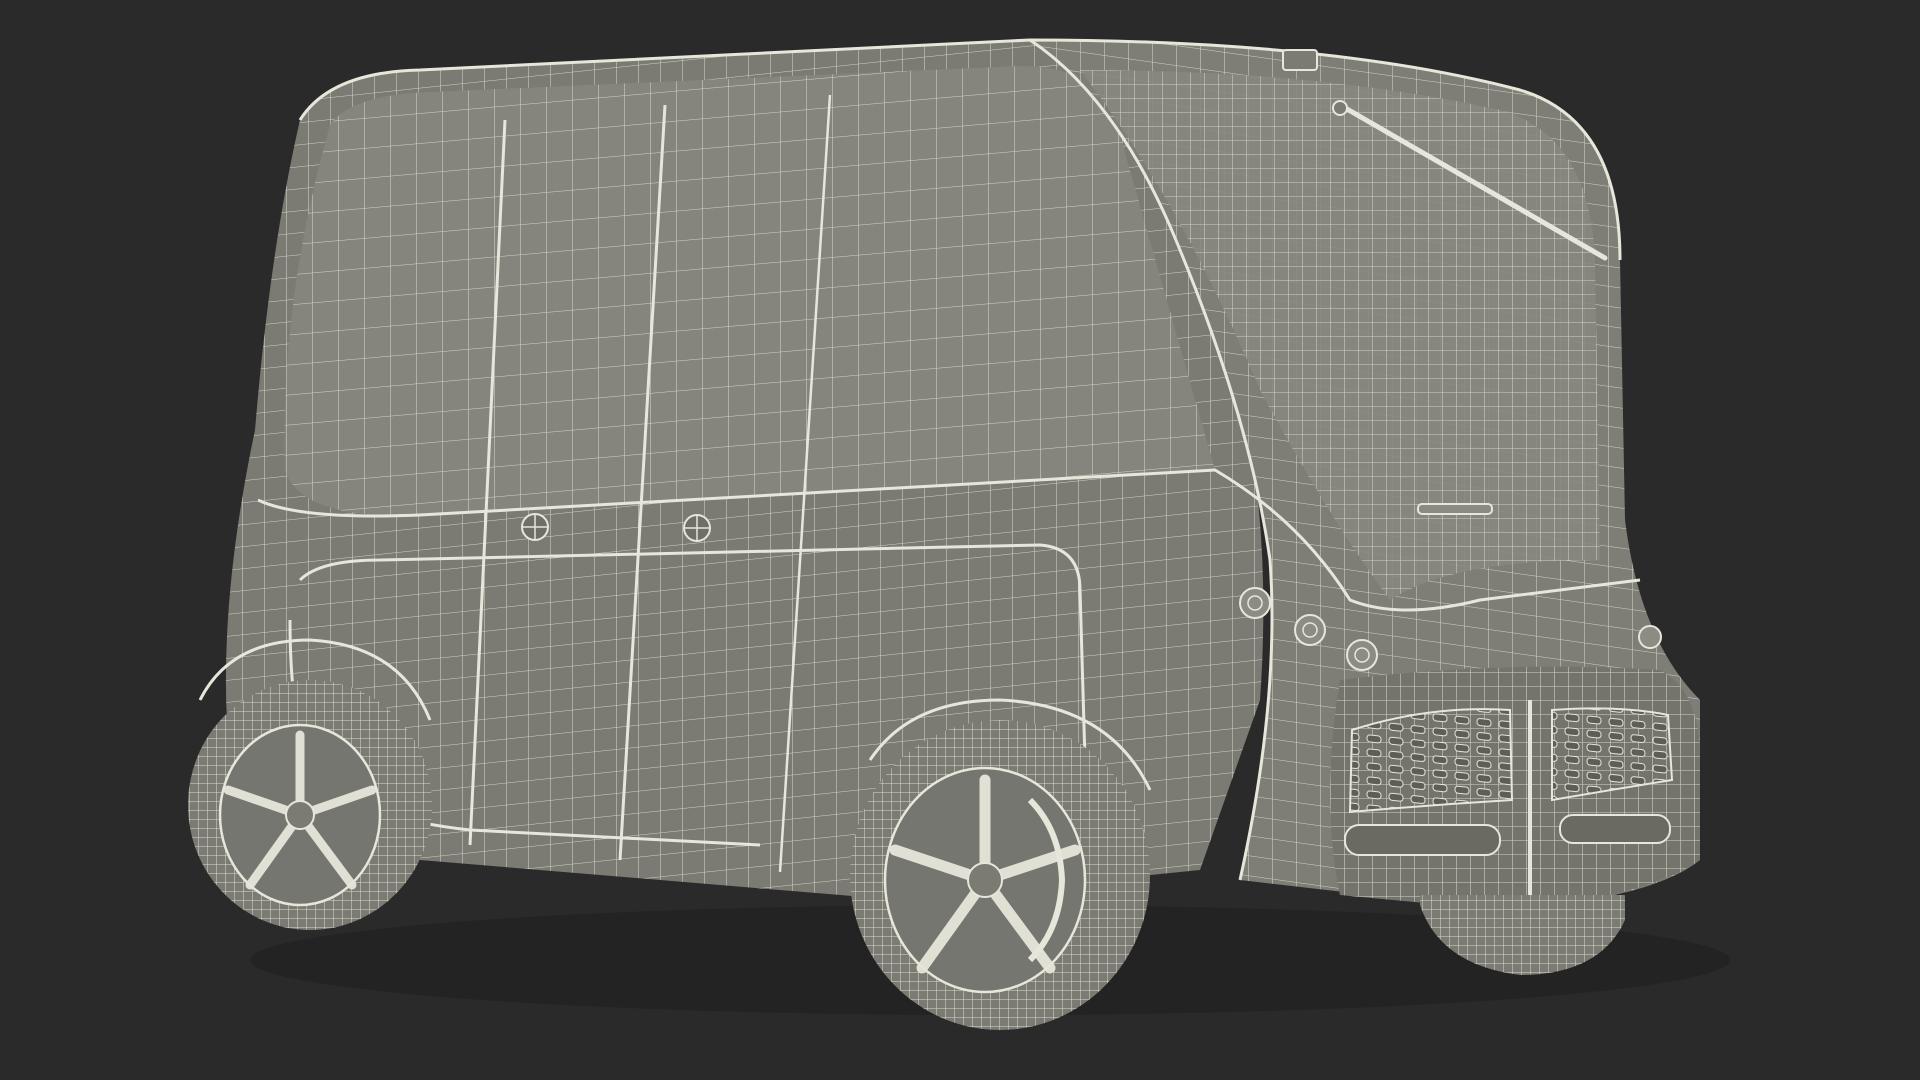  I want to click on front-hub, so click(985, 880).